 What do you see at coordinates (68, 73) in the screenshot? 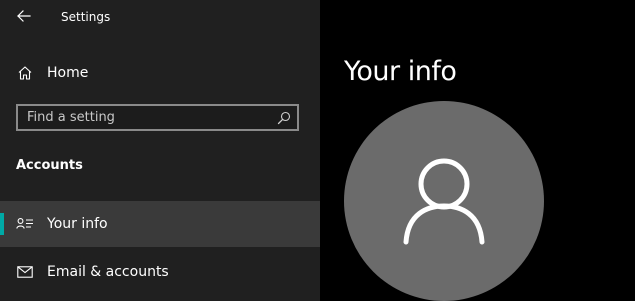
I see `sidebar-item-label: Home` at bounding box center [68, 73].